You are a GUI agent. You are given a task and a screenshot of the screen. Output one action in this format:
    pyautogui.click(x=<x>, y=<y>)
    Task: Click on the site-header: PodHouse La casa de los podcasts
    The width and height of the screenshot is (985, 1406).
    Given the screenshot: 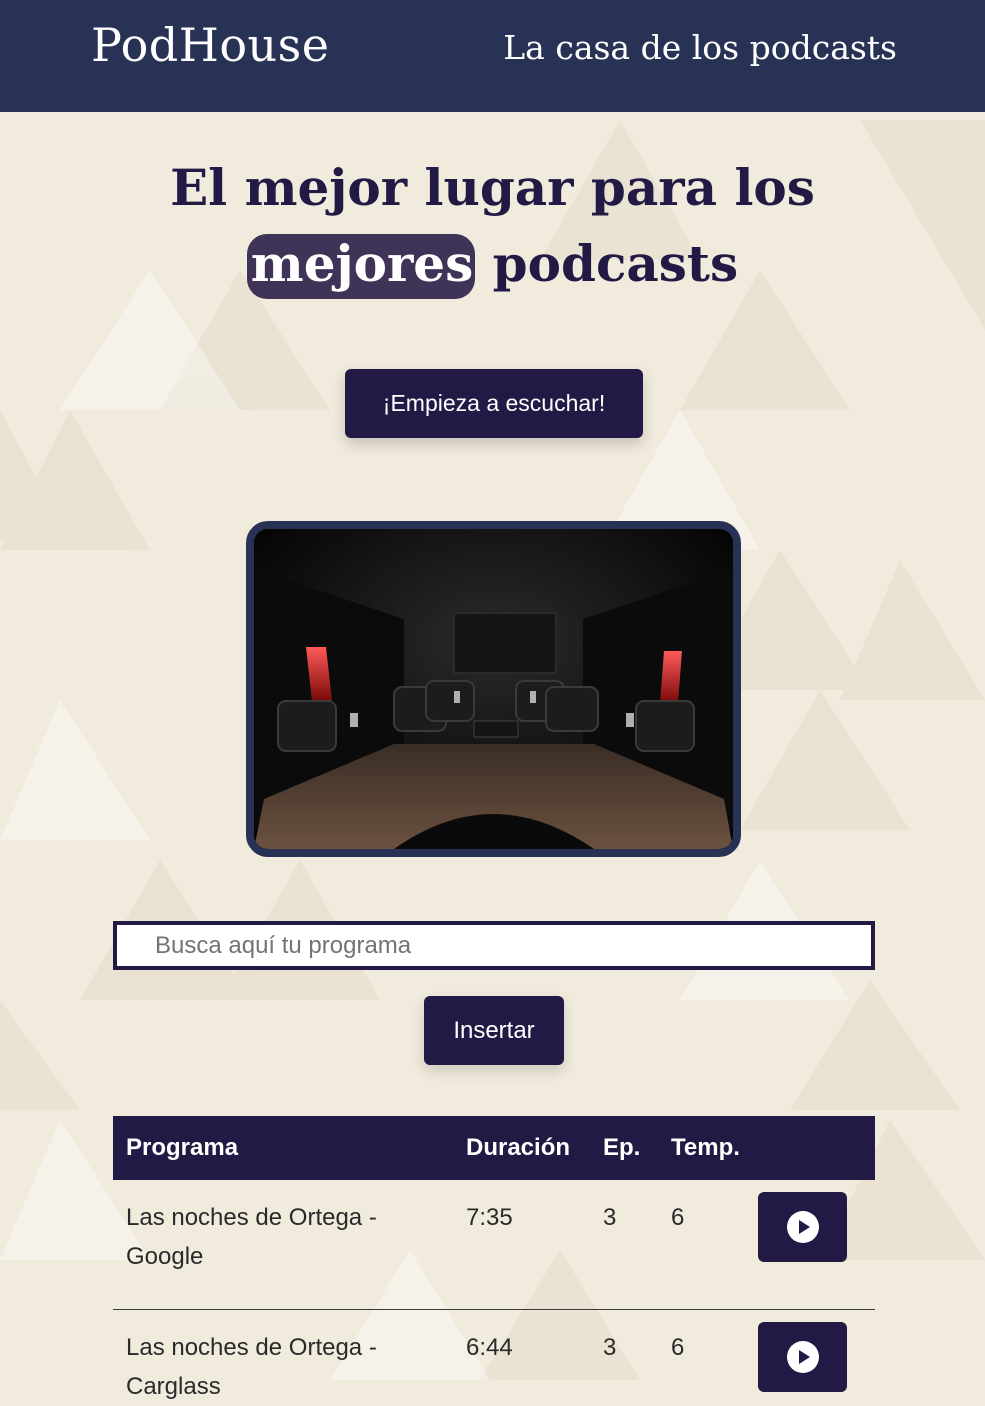 What is the action you would take?
    pyautogui.click(x=492, y=56)
    